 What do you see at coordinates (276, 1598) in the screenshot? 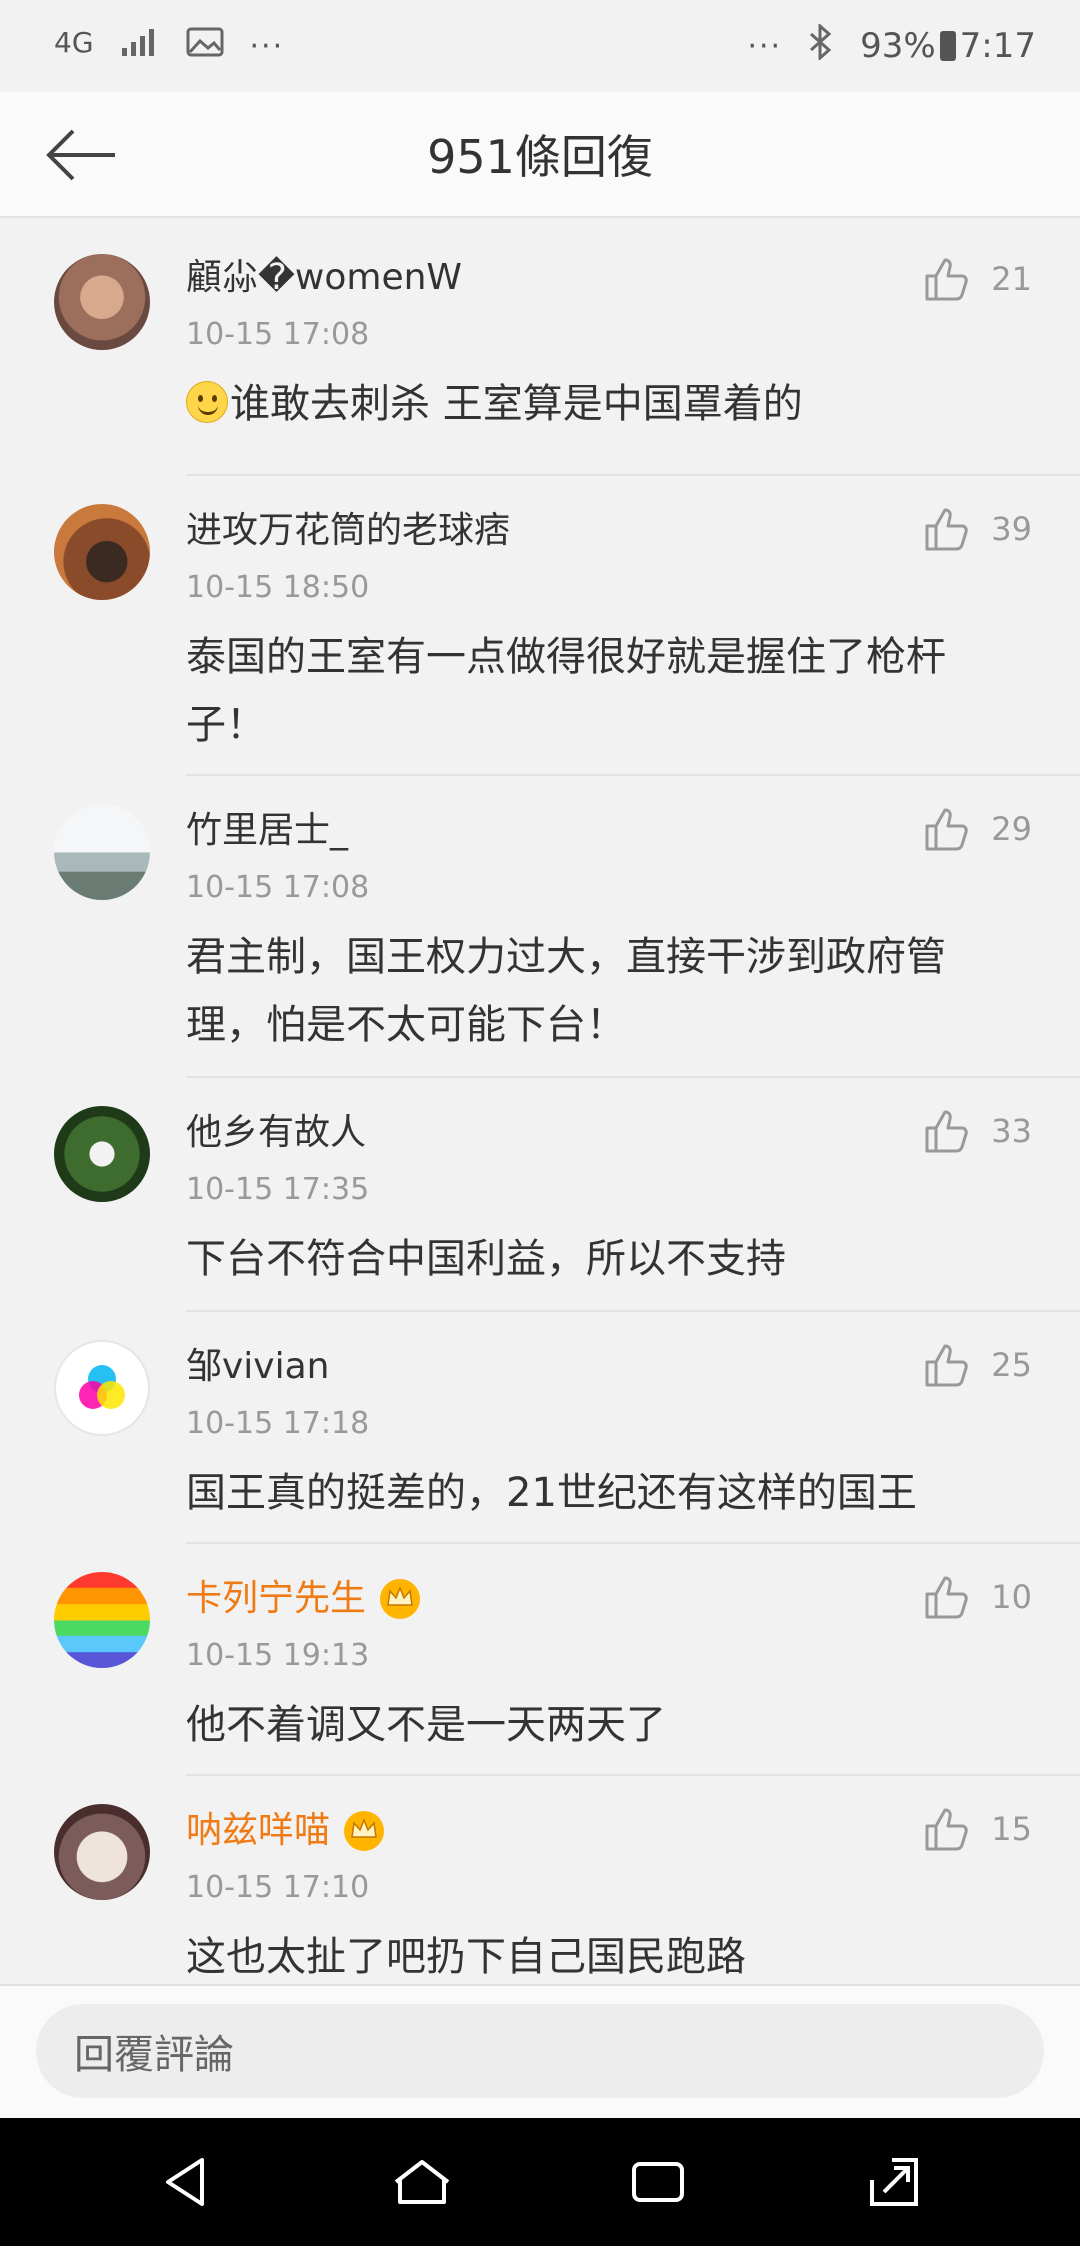
I see `commenter-name-text: 卡列宁先生` at bounding box center [276, 1598].